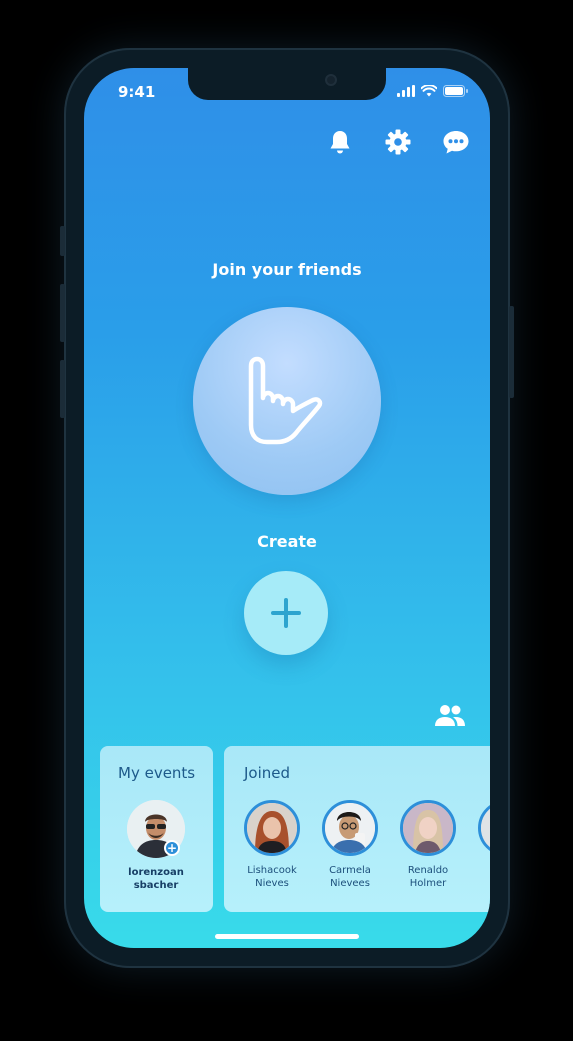 Image resolution: width=573 pixels, height=1041 pixels. I want to click on joined-person: Lishacook Nieves, so click(272, 845).